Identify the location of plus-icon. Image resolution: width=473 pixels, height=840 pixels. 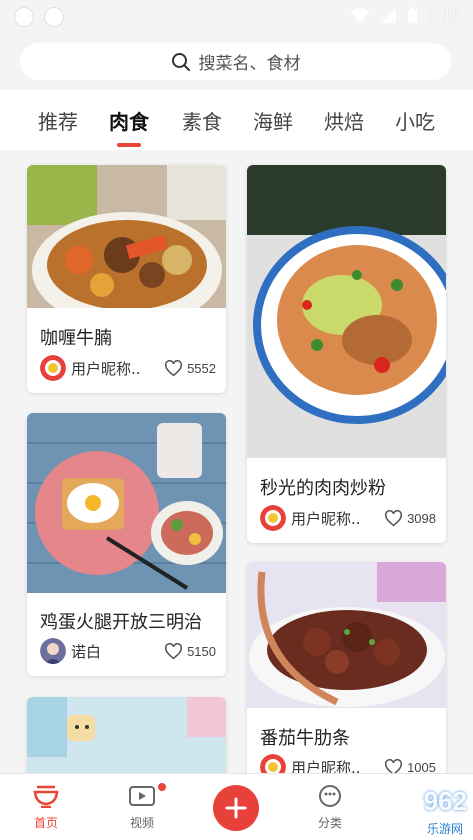
(236, 808).